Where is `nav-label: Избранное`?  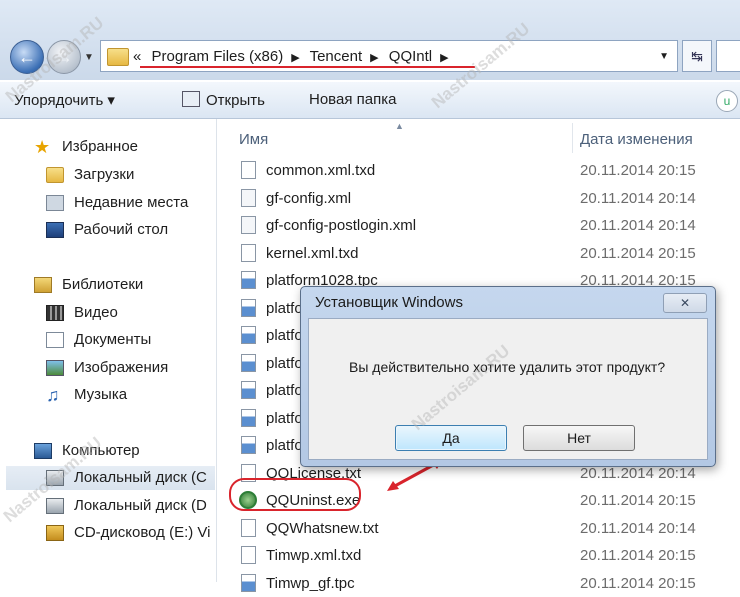 nav-label: Избранное is located at coordinates (100, 146).